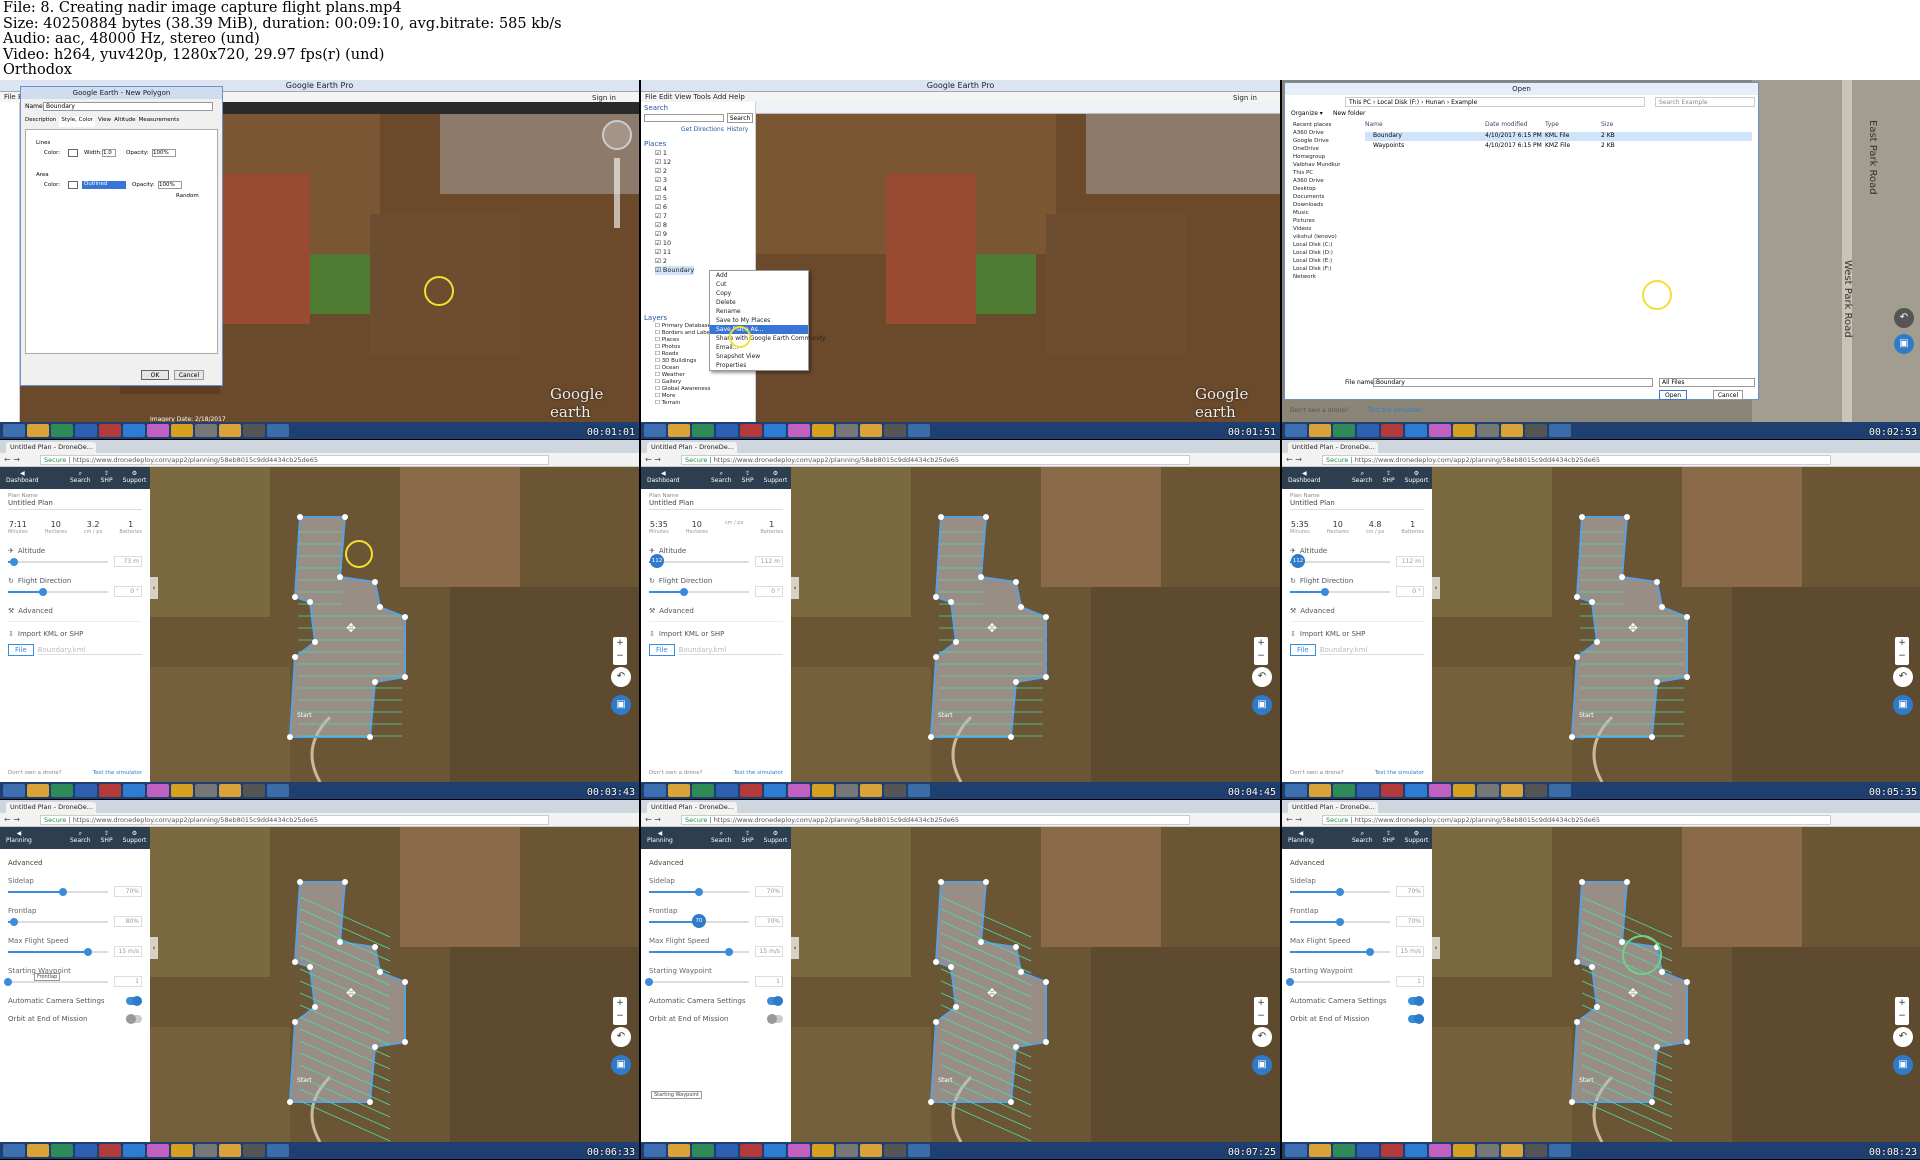 The width and height of the screenshot is (1920, 1160). I want to click on context-menu-item: Copy, so click(759, 293).